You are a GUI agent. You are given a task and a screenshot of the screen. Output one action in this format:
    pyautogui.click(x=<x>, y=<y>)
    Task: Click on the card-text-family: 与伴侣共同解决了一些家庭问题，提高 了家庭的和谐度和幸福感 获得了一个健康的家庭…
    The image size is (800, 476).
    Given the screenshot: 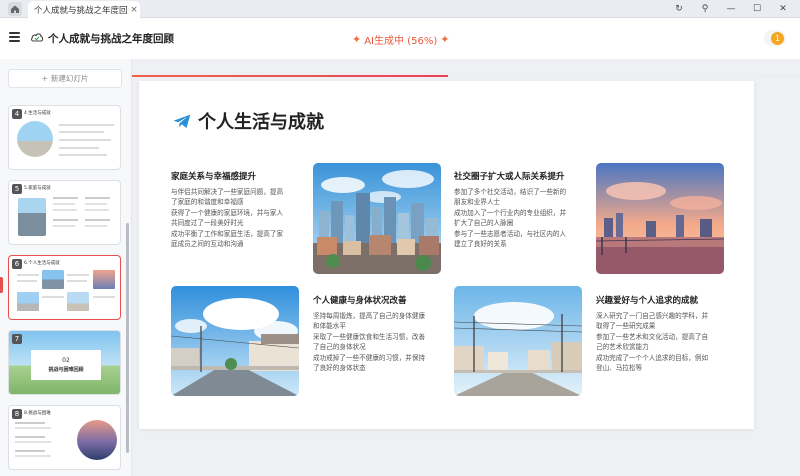 What is the action you would take?
    pyautogui.click(x=238, y=218)
    